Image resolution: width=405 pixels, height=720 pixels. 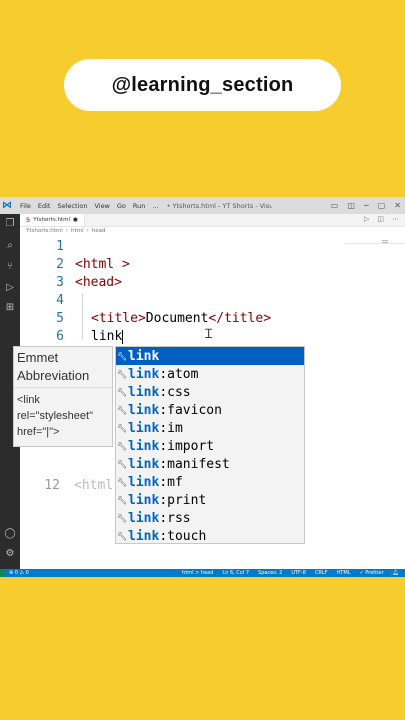 I want to click on minimap-icon: ═, so click(x=385, y=242).